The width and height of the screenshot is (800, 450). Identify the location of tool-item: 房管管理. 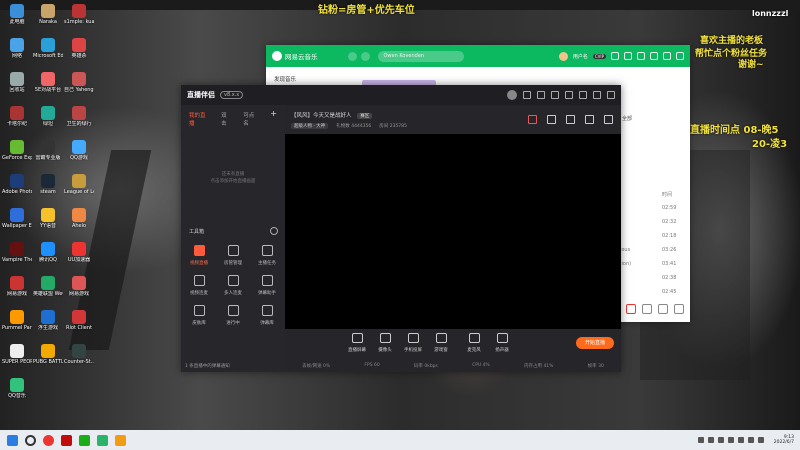
(233, 255).